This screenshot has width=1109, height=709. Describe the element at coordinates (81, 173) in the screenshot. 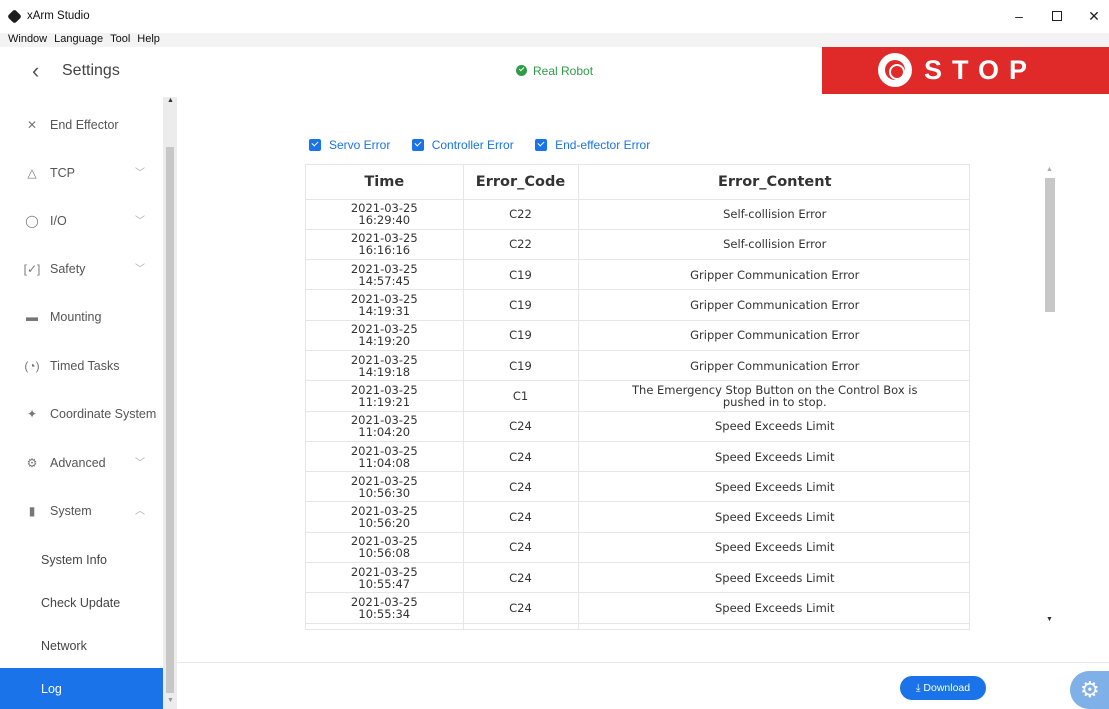

I see `sidebar-item-tcp: △ TCP ﹀` at that location.